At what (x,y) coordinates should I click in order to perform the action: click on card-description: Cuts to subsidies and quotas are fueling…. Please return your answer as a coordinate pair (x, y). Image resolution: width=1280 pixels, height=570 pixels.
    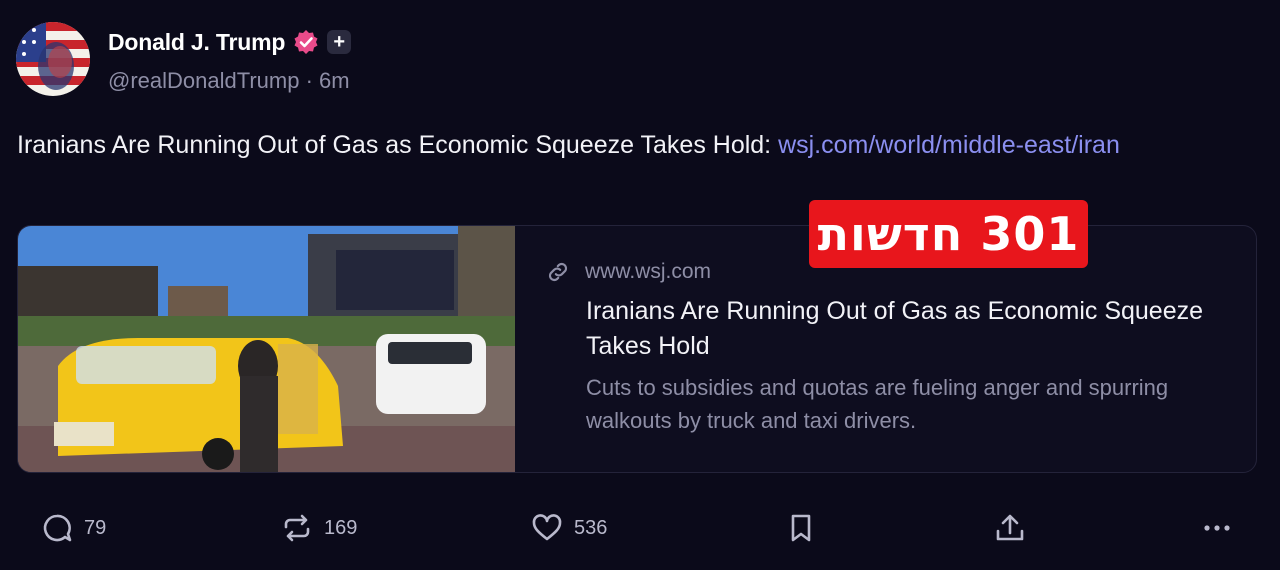
    Looking at the image, I should click on (877, 404).